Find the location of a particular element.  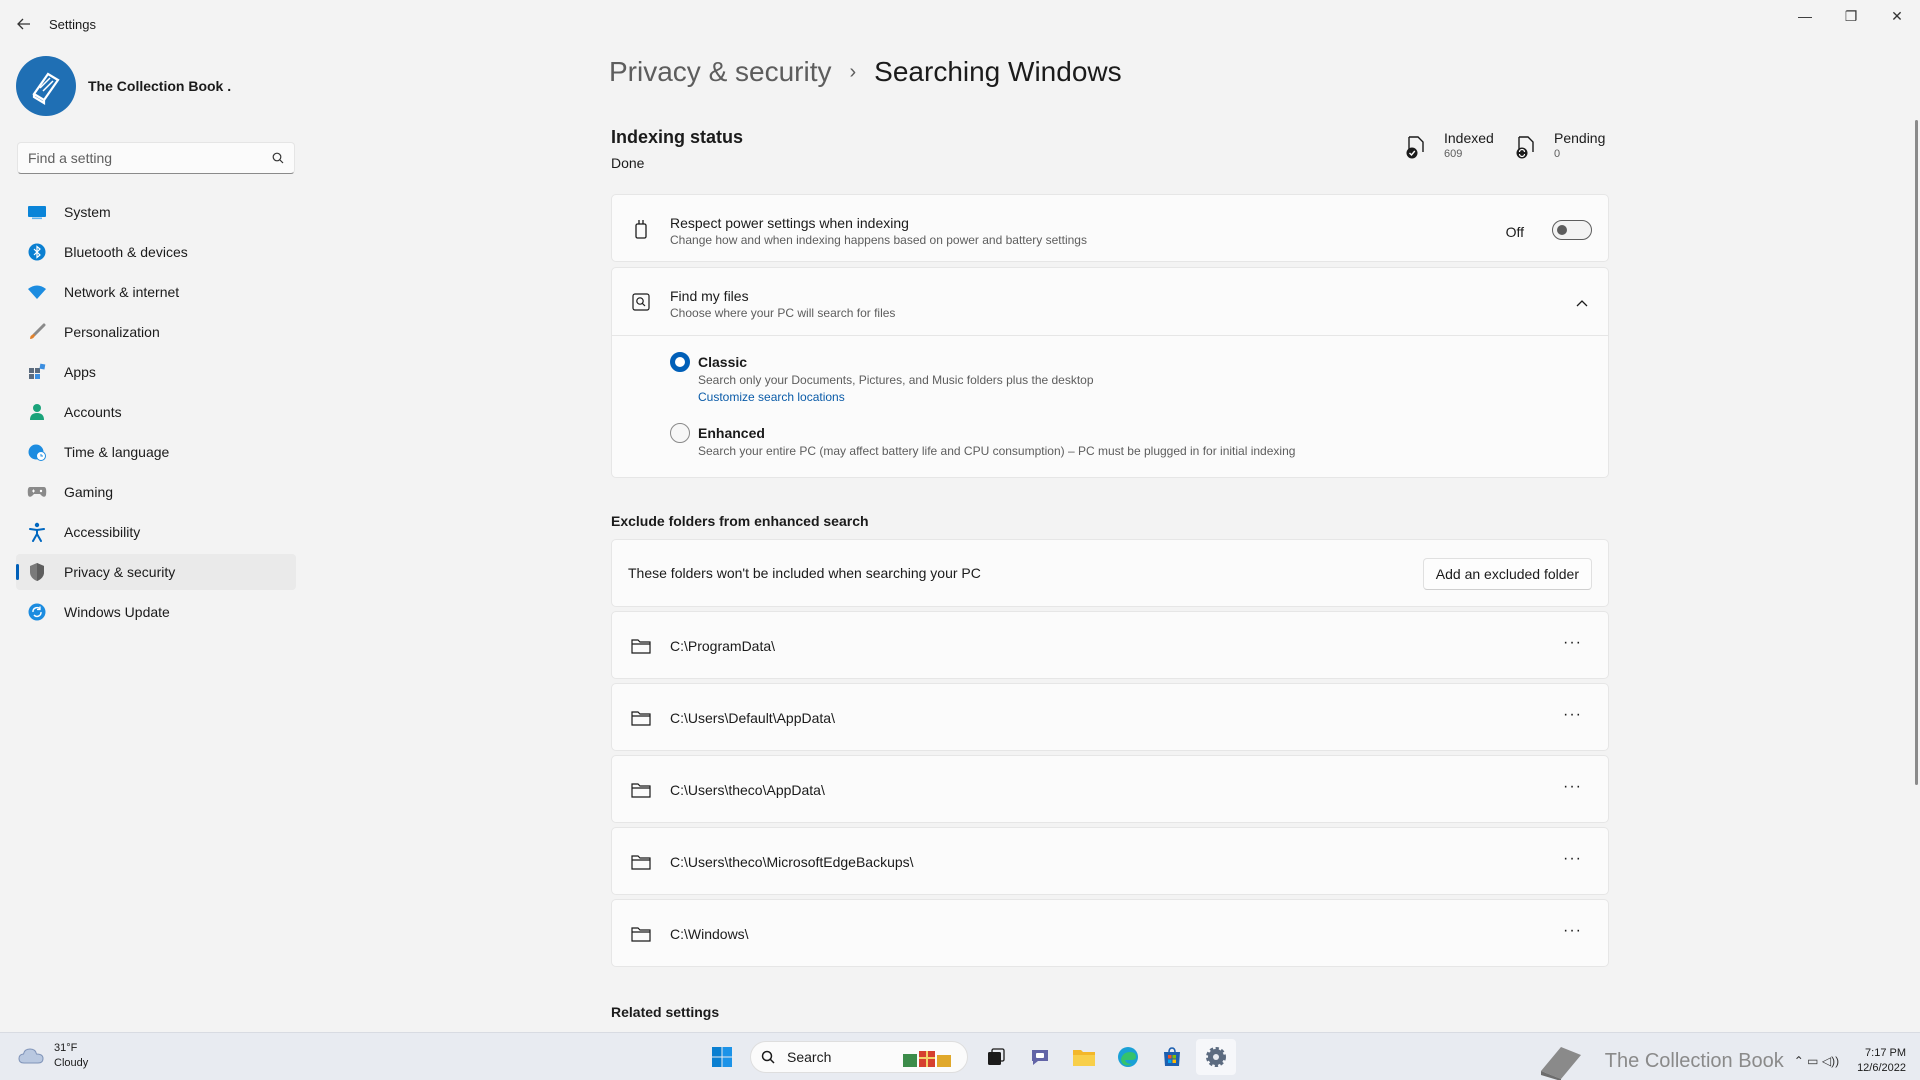

user-profile: The Collection Book . is located at coordinates (123, 86).